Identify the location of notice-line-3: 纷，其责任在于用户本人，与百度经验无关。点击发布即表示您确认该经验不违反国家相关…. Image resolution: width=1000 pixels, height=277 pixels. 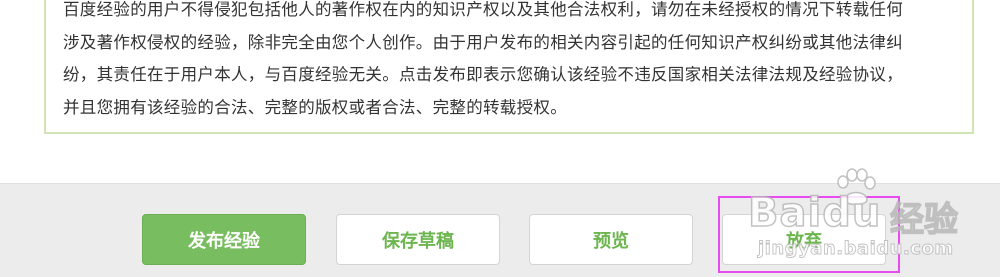
(483, 74).